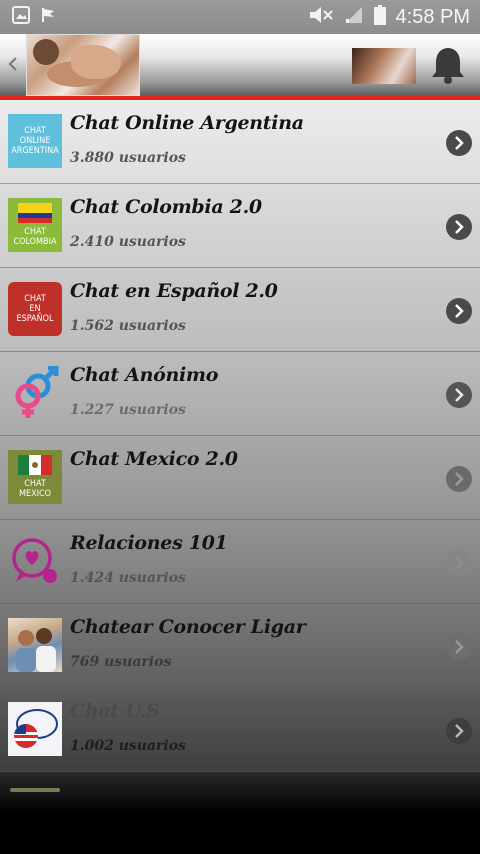 This screenshot has width=480, height=854. I want to click on chat-user-count: 1.562 usuarios, so click(128, 326).